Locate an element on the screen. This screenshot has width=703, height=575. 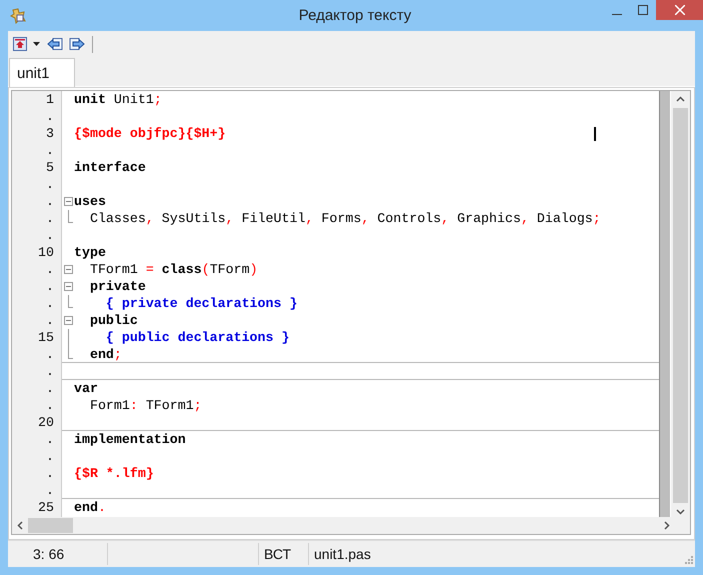
code-line: private is located at coordinates (117, 286).